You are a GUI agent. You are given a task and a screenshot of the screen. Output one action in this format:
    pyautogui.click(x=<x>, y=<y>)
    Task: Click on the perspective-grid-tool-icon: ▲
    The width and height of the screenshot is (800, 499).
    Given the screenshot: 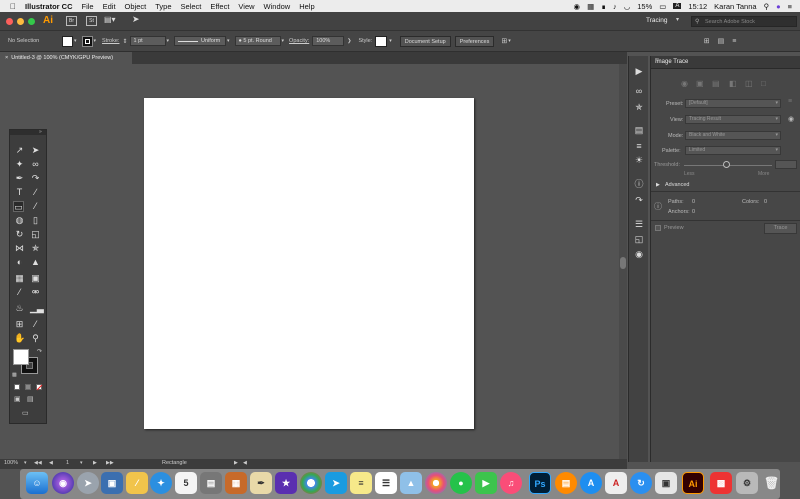 What is the action you would take?
    pyautogui.click(x=35, y=262)
    